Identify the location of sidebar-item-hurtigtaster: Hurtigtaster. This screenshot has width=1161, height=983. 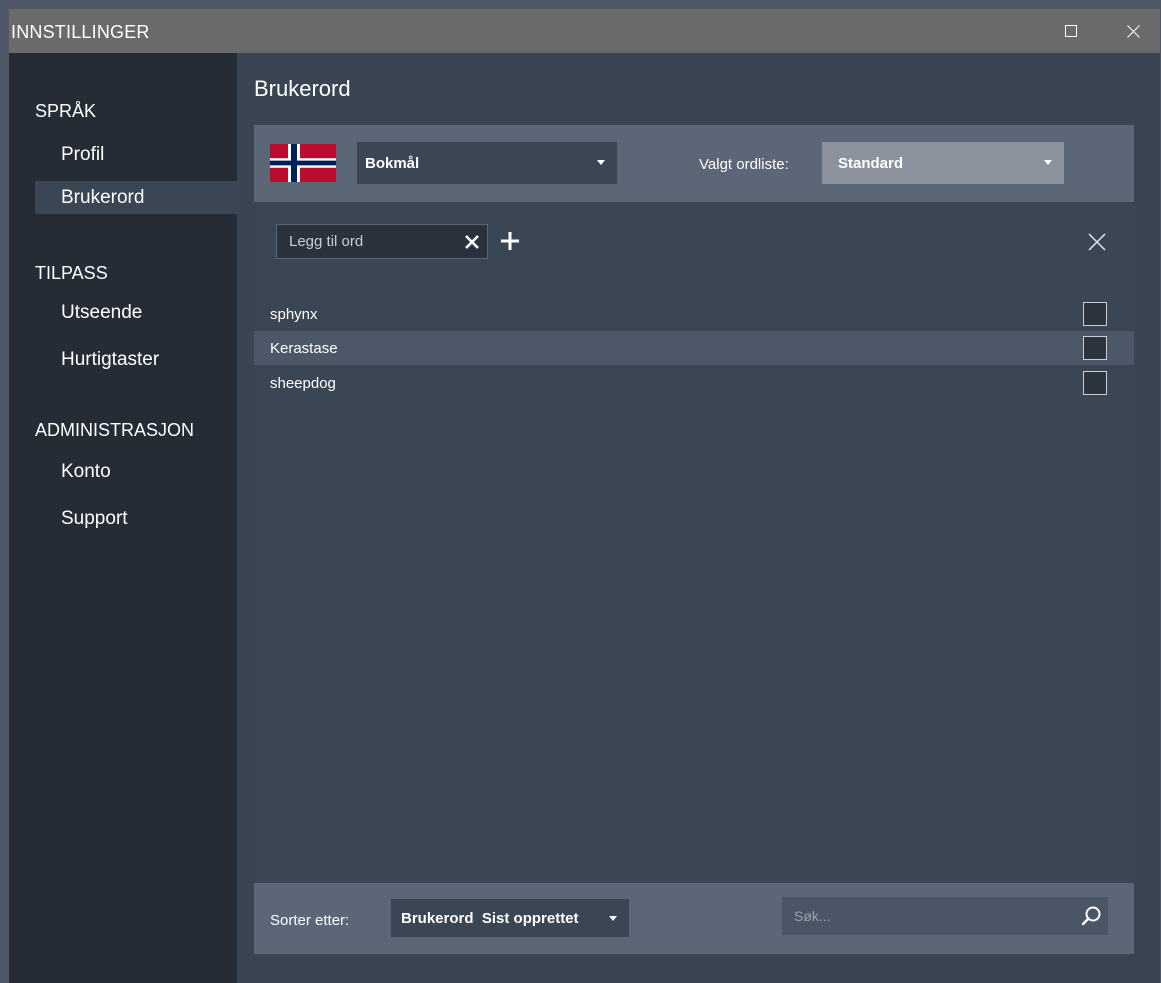
(136, 359).